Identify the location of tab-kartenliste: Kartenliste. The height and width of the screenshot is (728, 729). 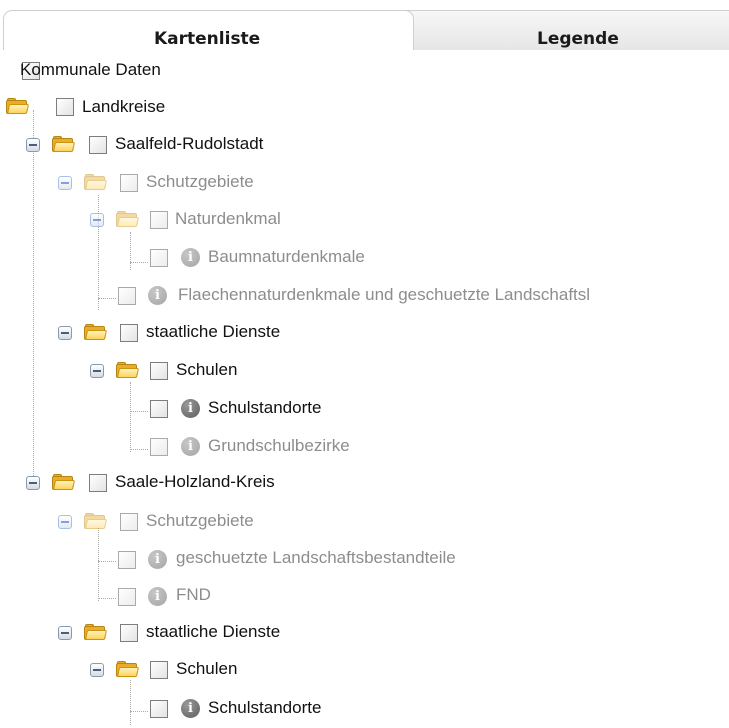
(208, 30).